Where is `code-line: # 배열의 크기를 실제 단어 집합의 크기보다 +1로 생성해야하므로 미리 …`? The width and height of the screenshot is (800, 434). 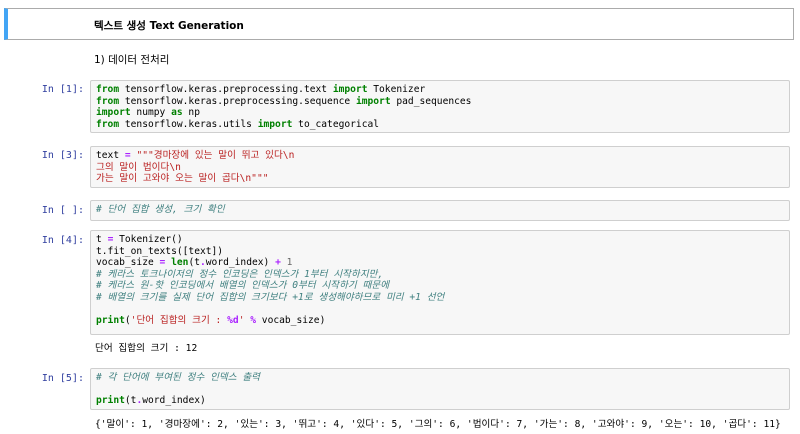
code-line: # 배열의 크기를 실제 단어 집합의 크기보다 +1로 생성해야하므로 미리 … is located at coordinates (270, 297).